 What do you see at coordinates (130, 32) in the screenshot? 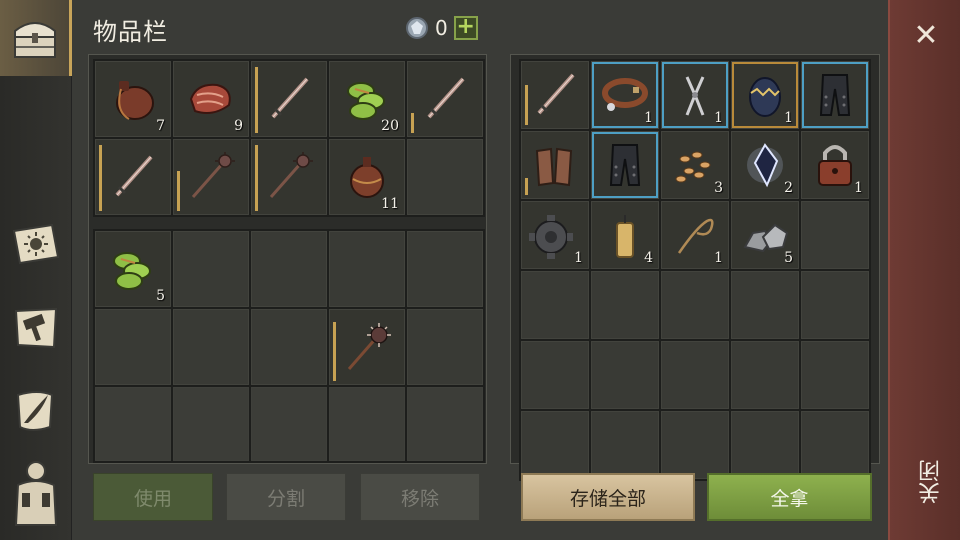
I see `page-title: 物品栏` at bounding box center [130, 32].